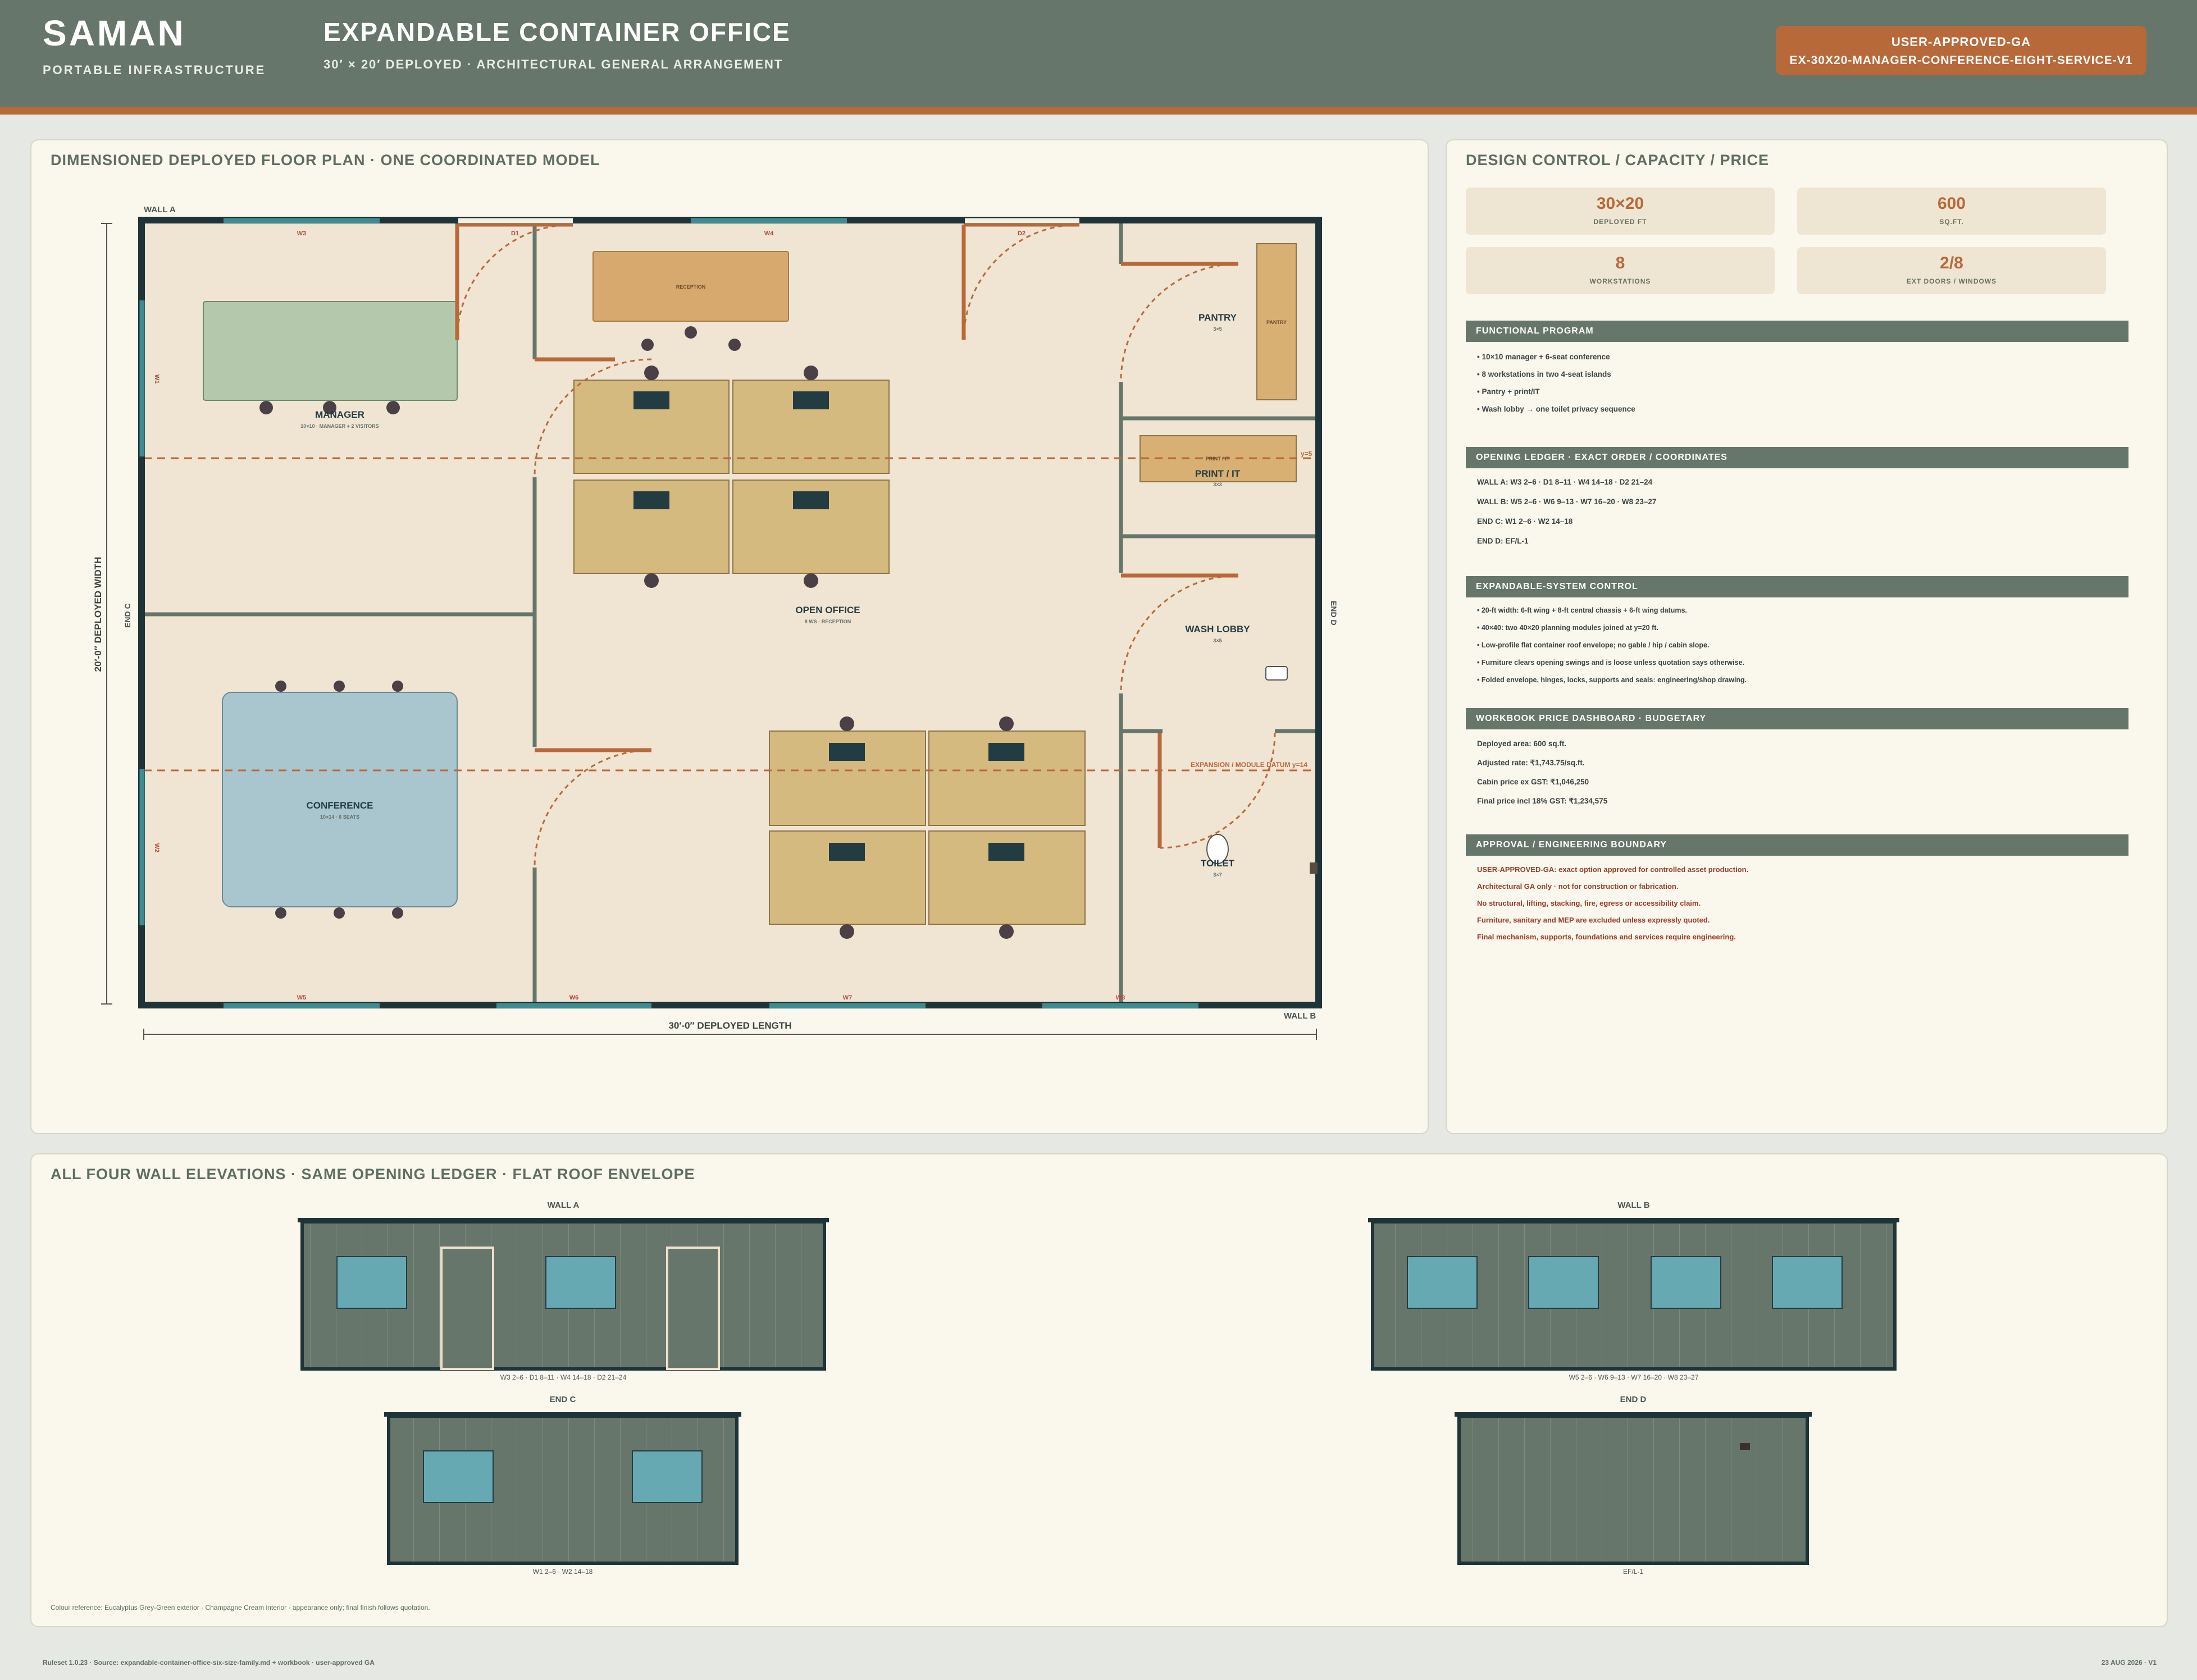  What do you see at coordinates (1633, 1488) in the screenshot?
I see `elevation-end-d` at bounding box center [1633, 1488].